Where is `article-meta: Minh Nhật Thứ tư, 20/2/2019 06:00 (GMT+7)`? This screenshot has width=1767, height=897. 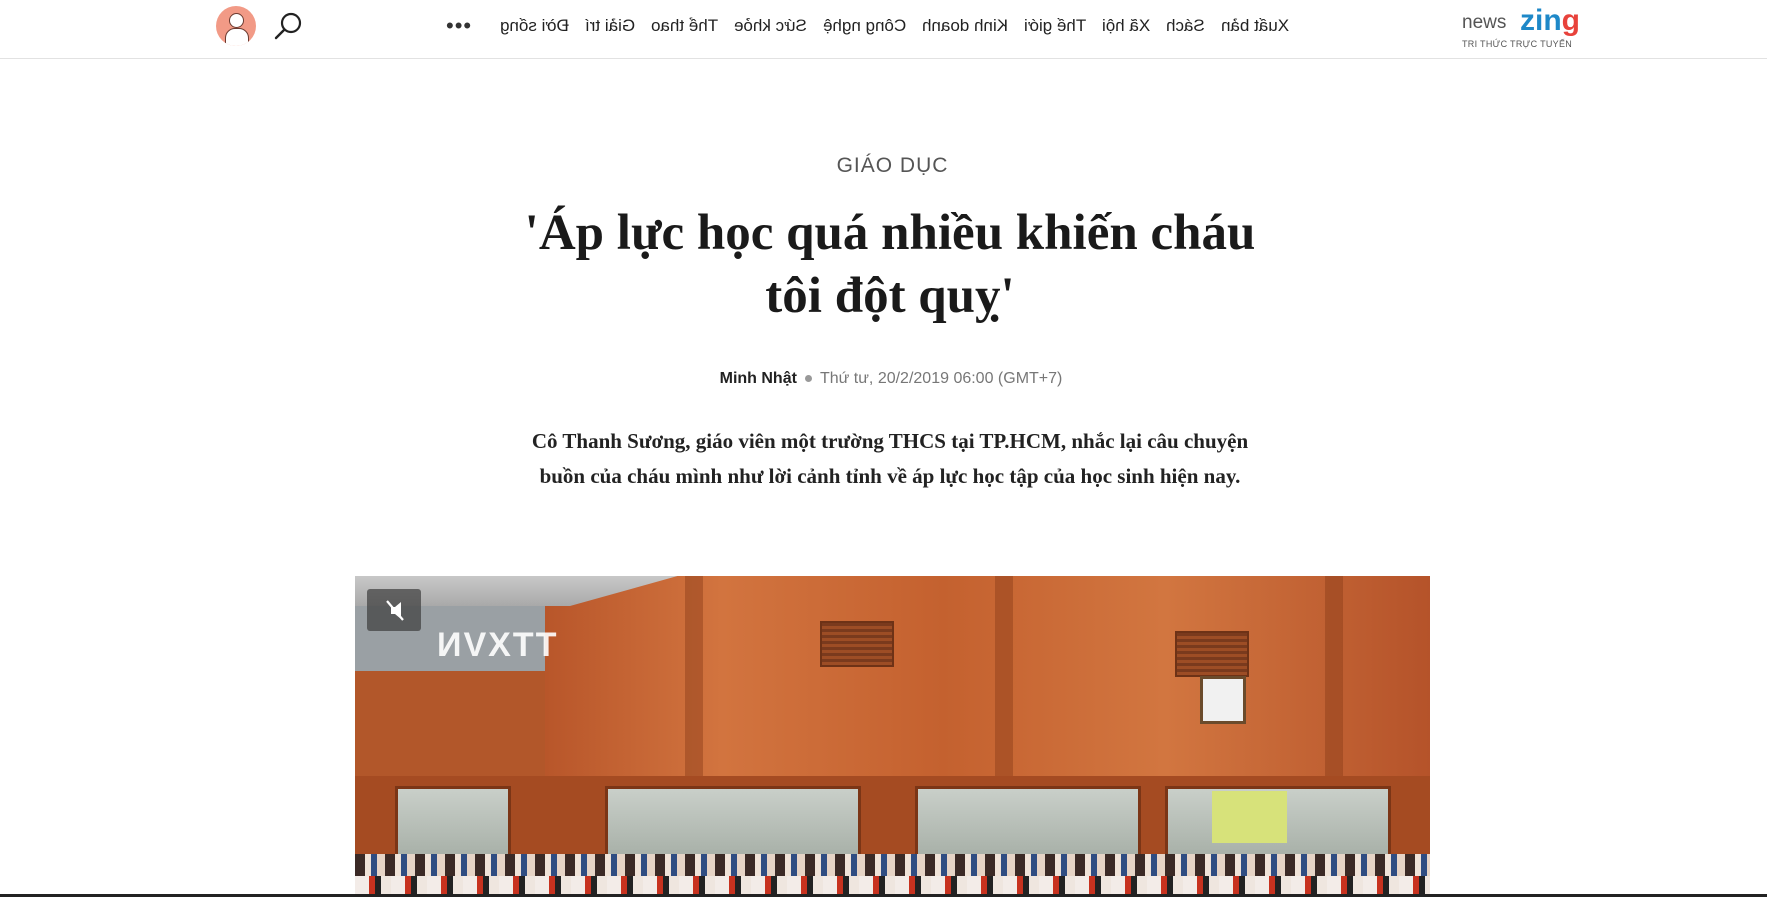 article-meta: Minh Nhật Thứ tư, 20/2/2019 06:00 (GMT+7) is located at coordinates (883, 379).